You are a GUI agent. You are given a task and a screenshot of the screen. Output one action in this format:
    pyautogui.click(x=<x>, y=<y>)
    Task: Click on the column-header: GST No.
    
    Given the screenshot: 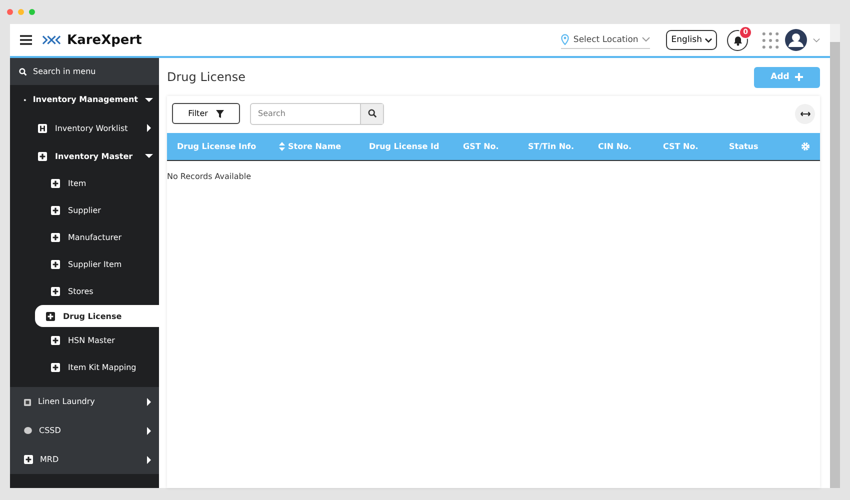 What is the action you would take?
    pyautogui.click(x=481, y=146)
    